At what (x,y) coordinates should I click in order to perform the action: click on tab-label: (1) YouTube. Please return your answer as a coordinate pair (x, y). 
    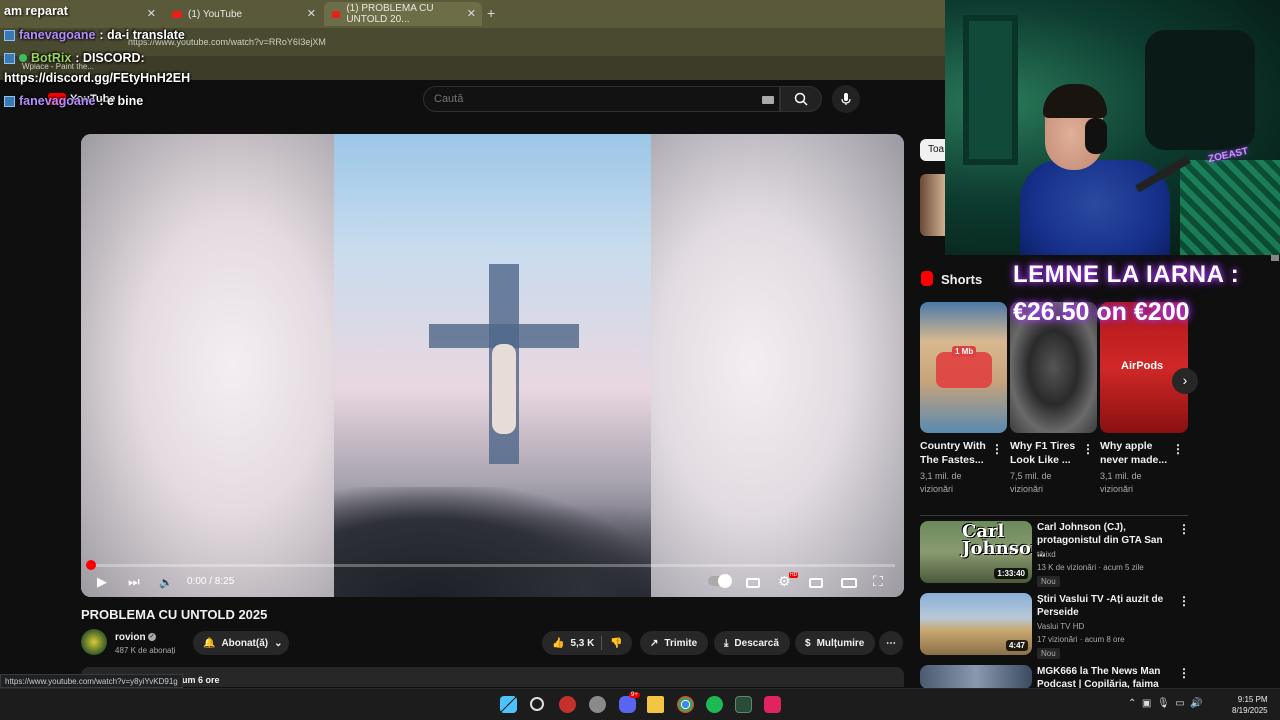
    Looking at the image, I should click on (215, 14).